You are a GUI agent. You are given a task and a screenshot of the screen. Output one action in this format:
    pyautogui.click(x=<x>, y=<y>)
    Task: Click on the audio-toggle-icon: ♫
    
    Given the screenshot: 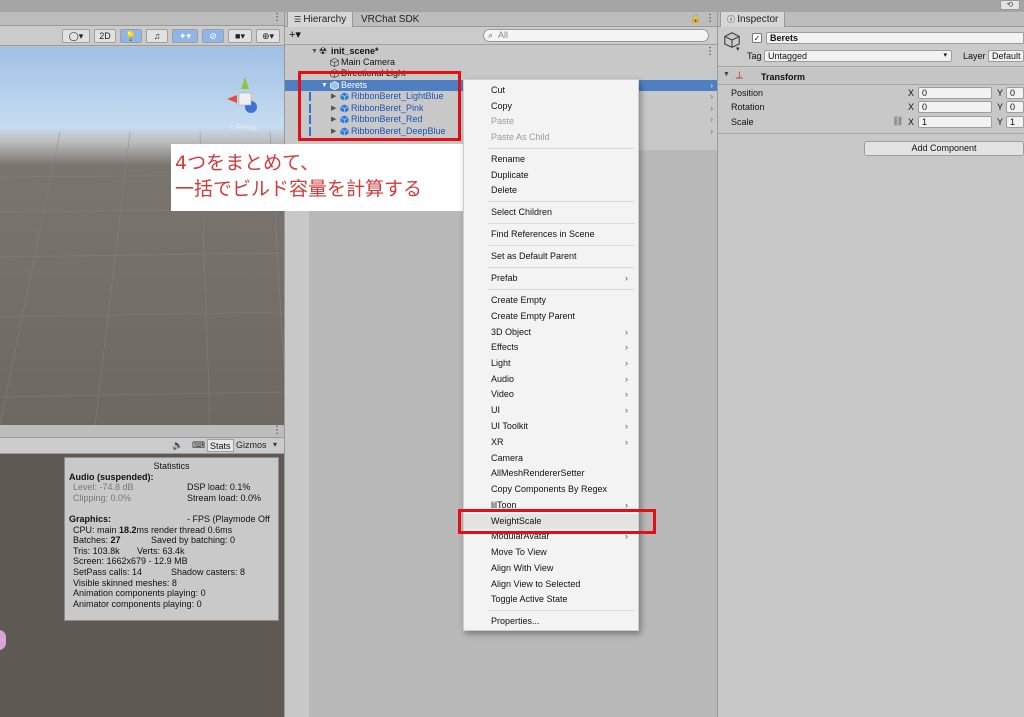 What is the action you would take?
    pyautogui.click(x=157, y=36)
    